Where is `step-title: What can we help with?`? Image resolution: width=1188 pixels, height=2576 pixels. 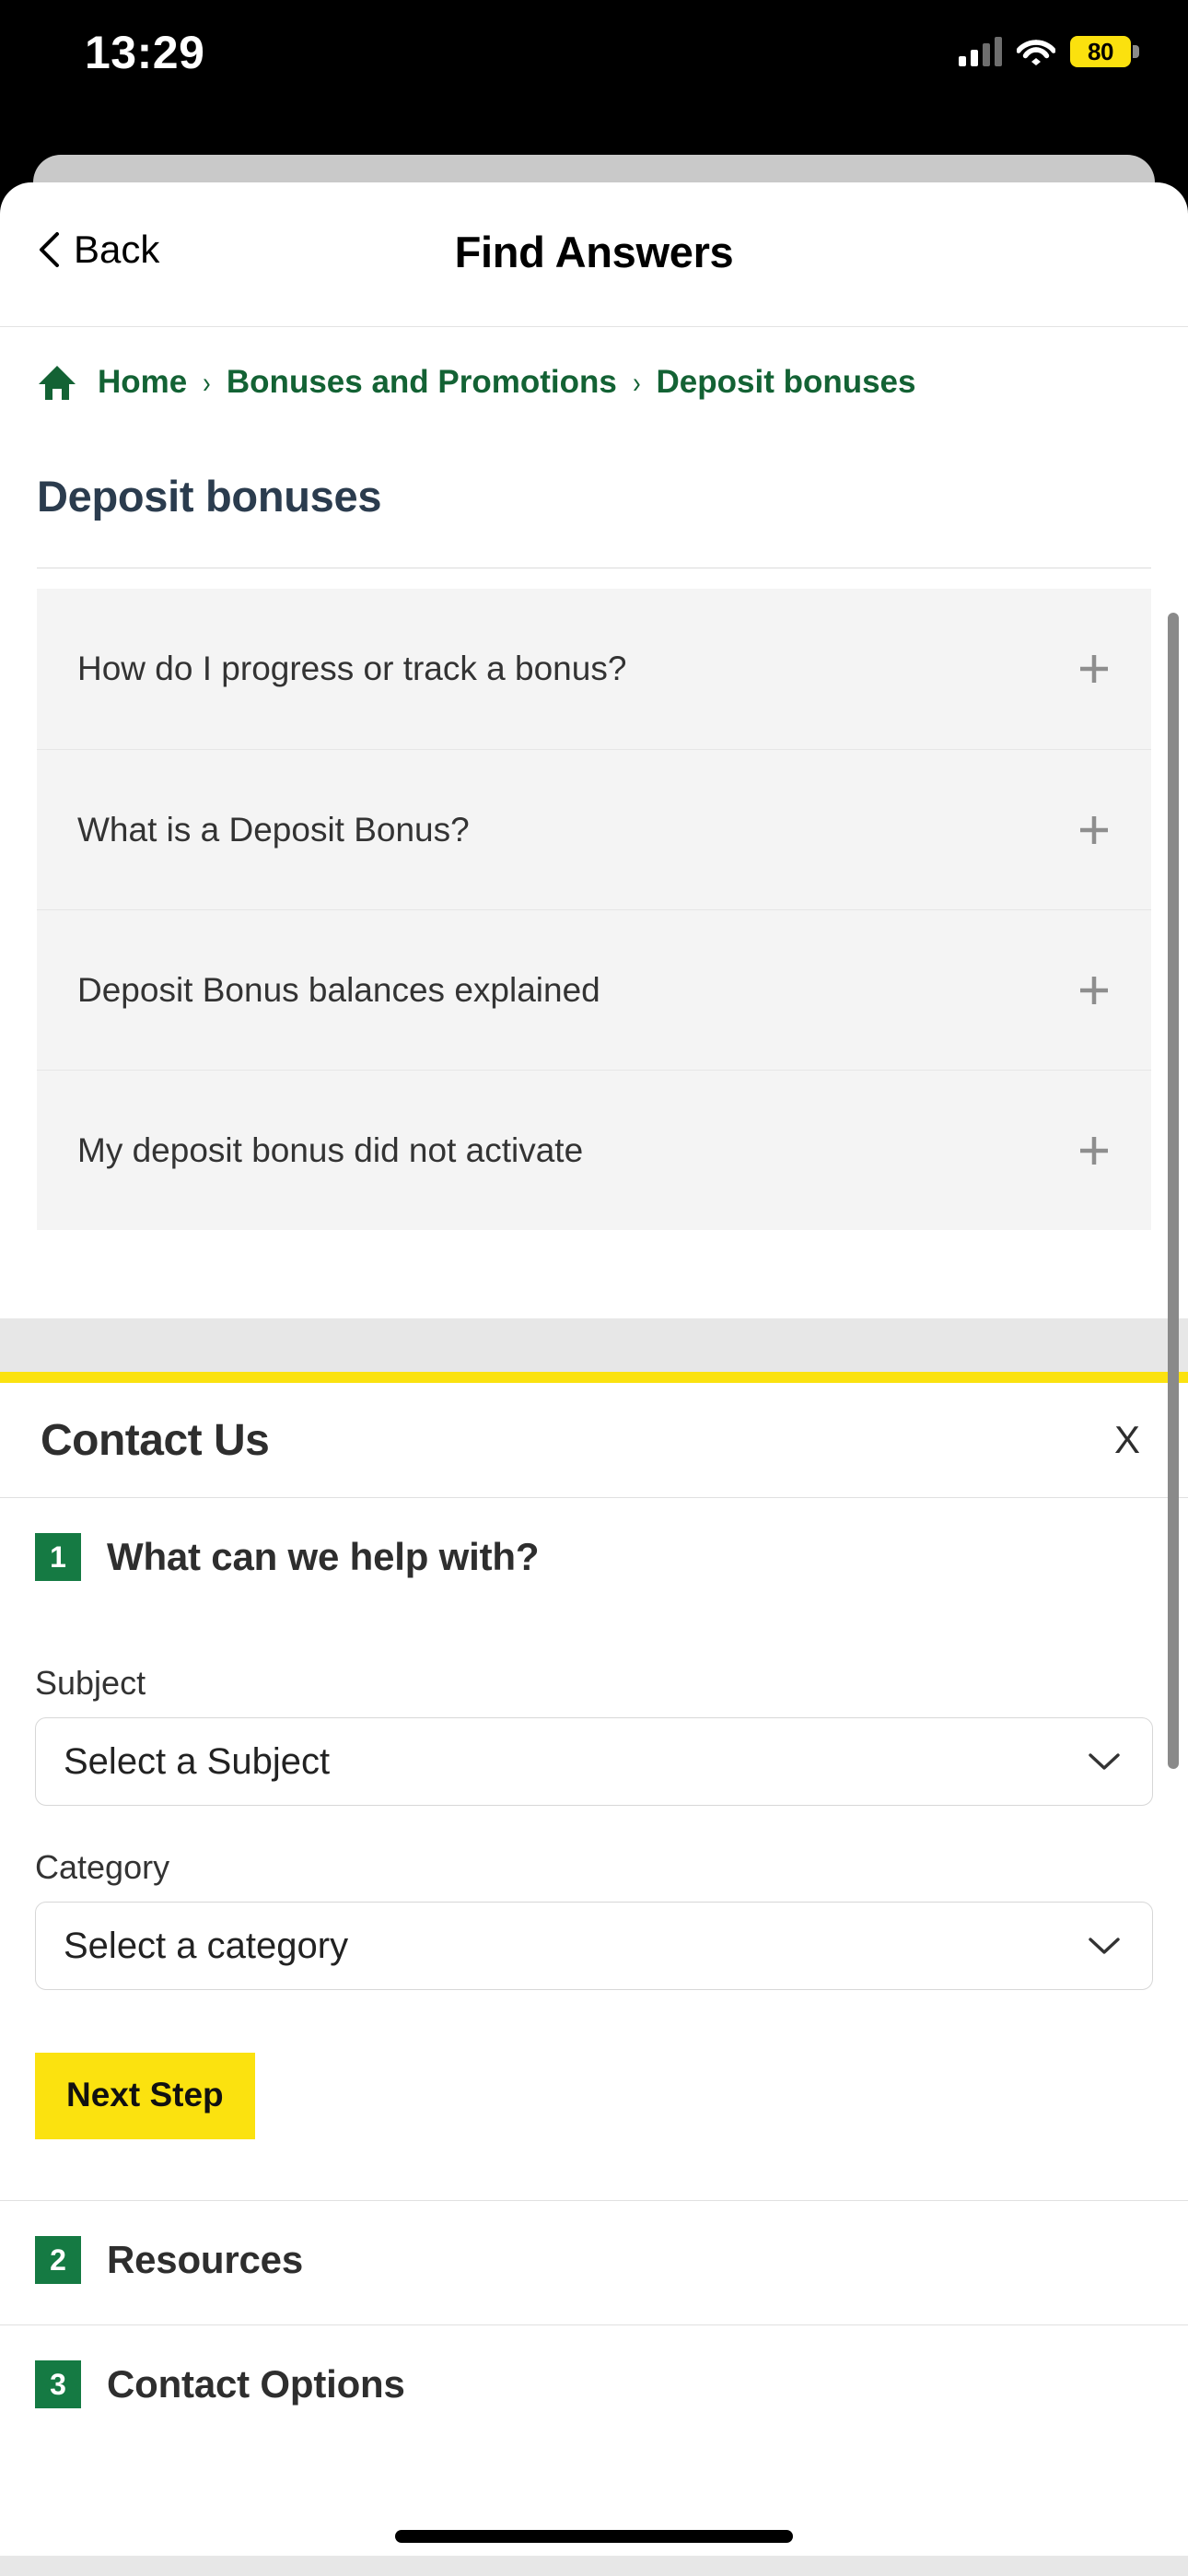 step-title: What can we help with? is located at coordinates (323, 1556).